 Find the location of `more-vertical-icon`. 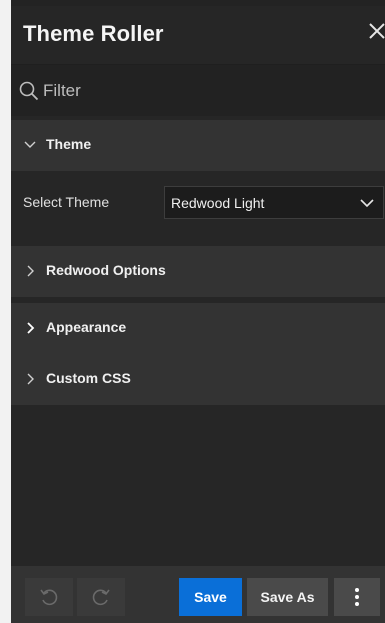

more-vertical-icon is located at coordinates (357, 597).